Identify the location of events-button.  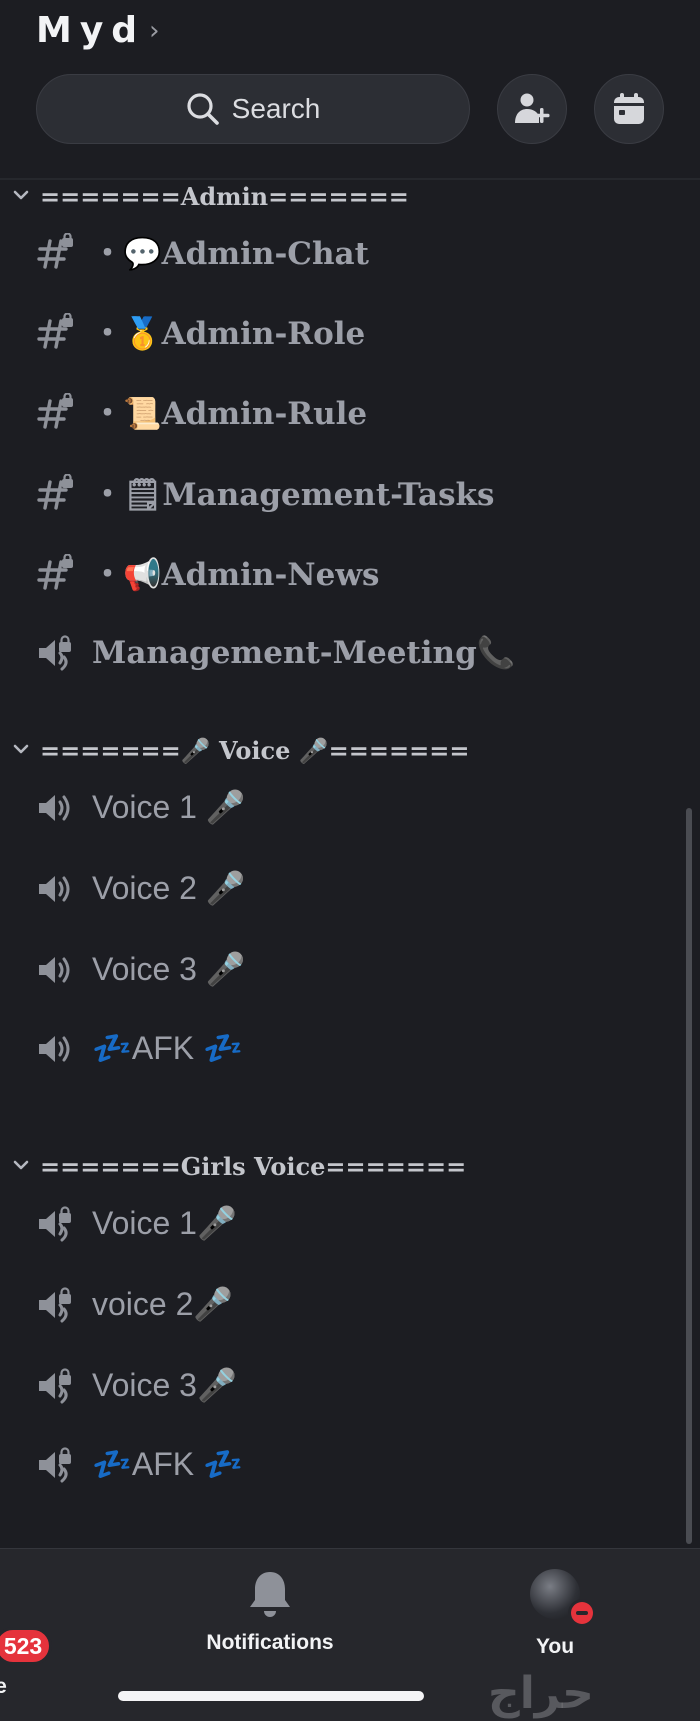
(629, 109).